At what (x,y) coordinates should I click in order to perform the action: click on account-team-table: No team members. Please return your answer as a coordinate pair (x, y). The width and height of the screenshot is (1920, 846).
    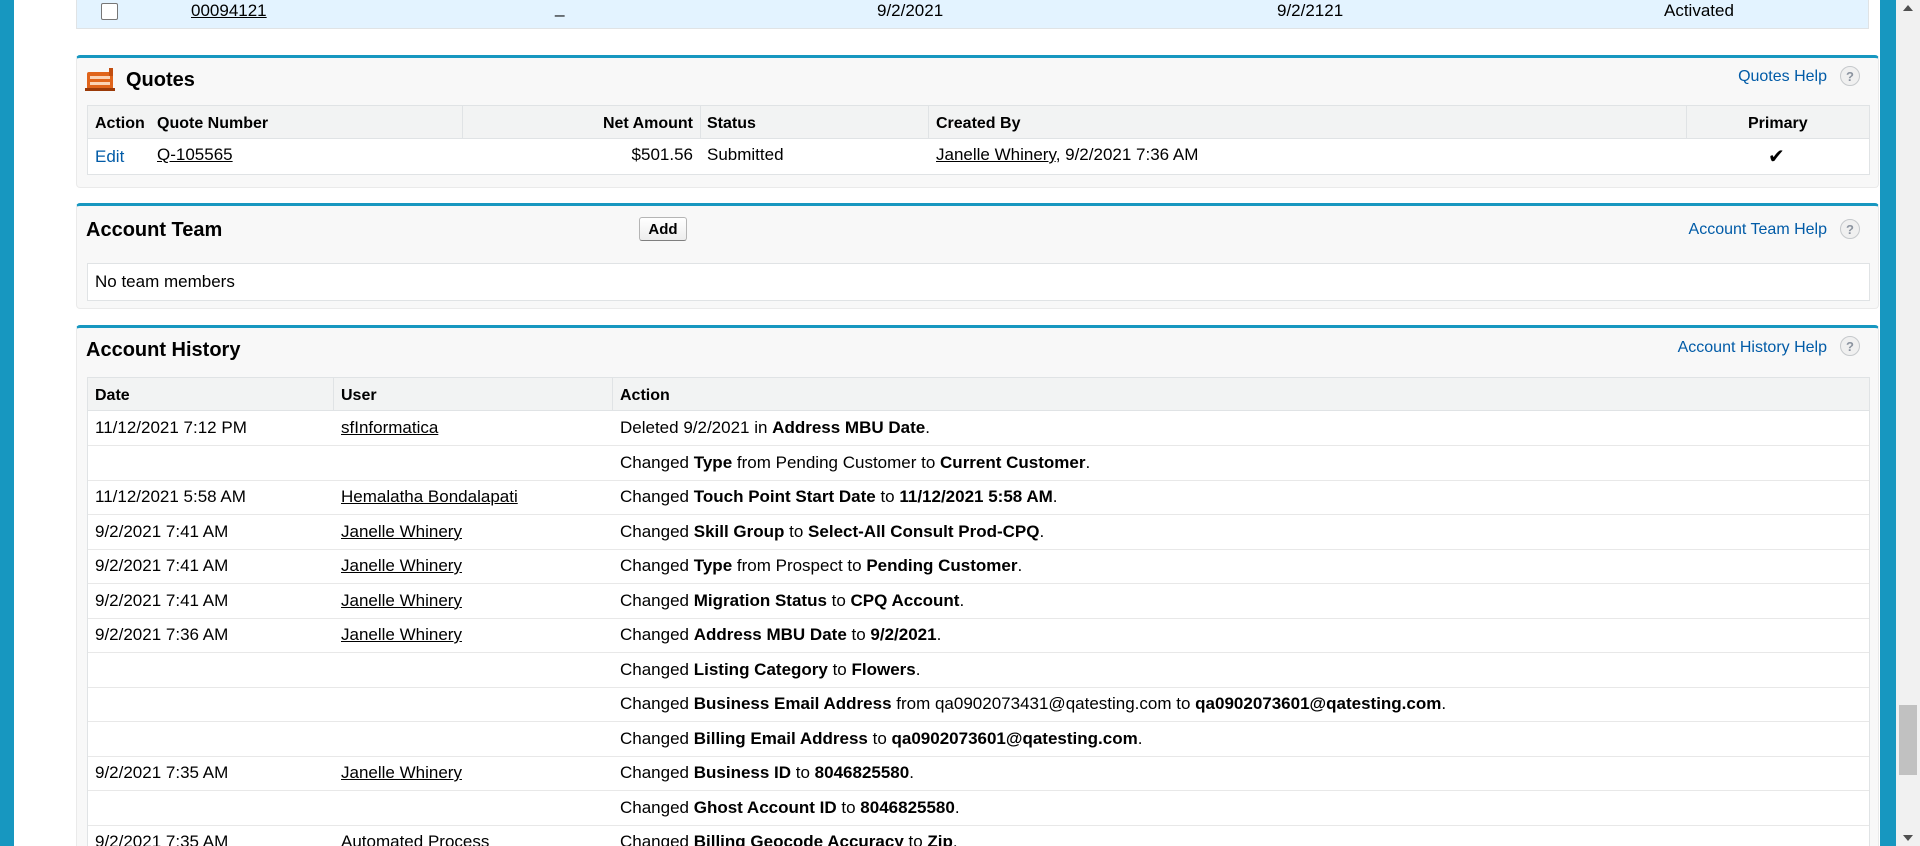
    Looking at the image, I should click on (978, 282).